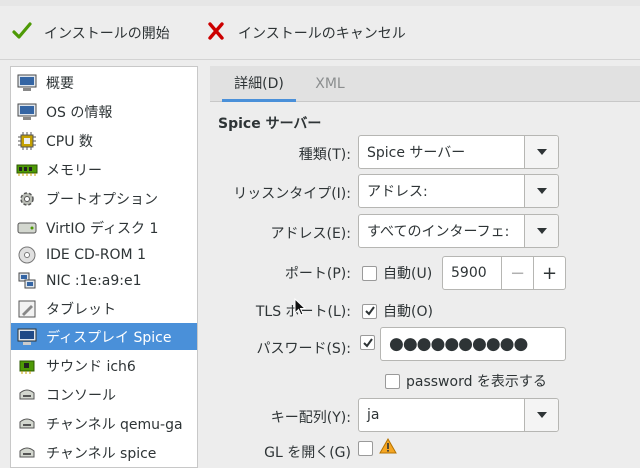 This screenshot has height=468, width=640. What do you see at coordinates (27, 170) in the screenshot?
I see `memory-icon` at bounding box center [27, 170].